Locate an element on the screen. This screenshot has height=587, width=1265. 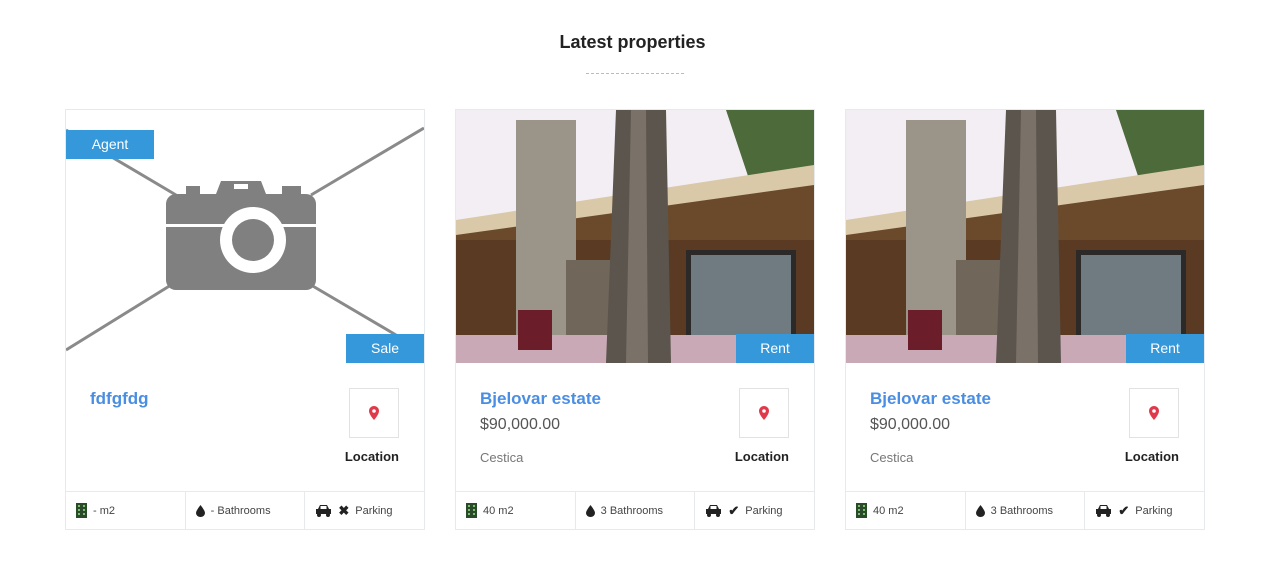
bathrooms-feature: - Bathrooms is located at coordinates (244, 510).